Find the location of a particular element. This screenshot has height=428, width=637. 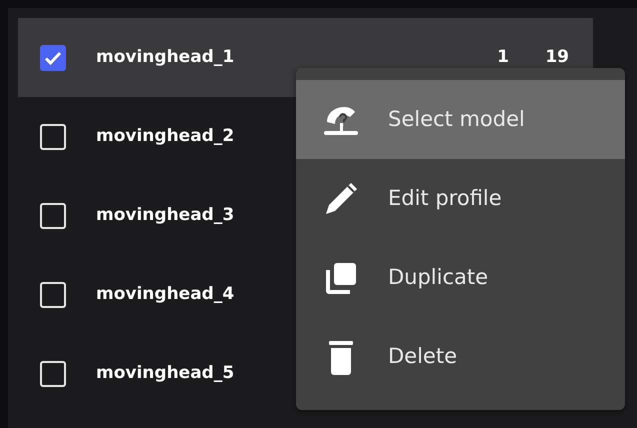

fixture-name: movinghead_4 is located at coordinates (165, 294).